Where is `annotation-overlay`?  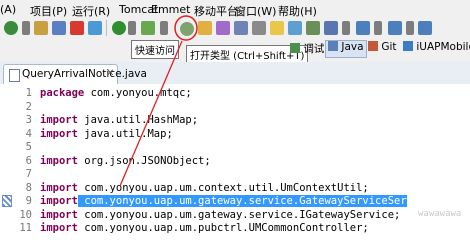 annotation-overlay is located at coordinates (158, 101).